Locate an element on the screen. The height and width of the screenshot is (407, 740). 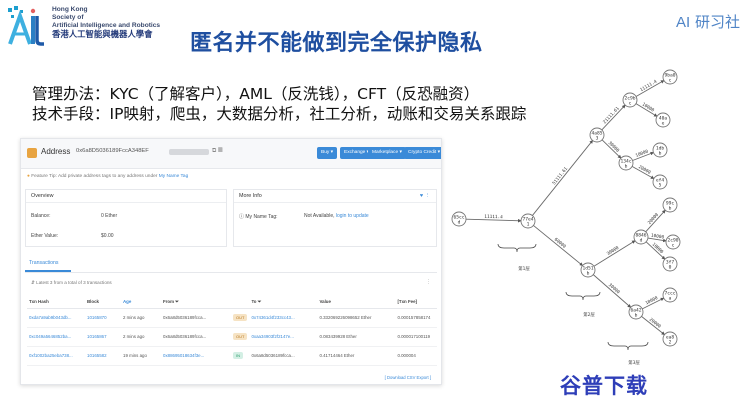
copy-qr-icons: ⧉ ▦ is located at coordinates (217, 151).